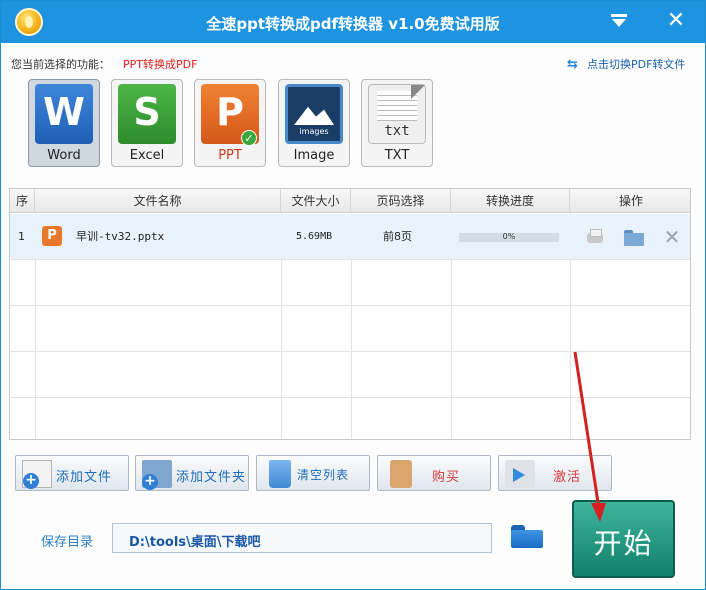 Image resolution: width=706 pixels, height=590 pixels. Describe the element at coordinates (676, 21) in the screenshot. I see `close-icon: ✕` at that location.